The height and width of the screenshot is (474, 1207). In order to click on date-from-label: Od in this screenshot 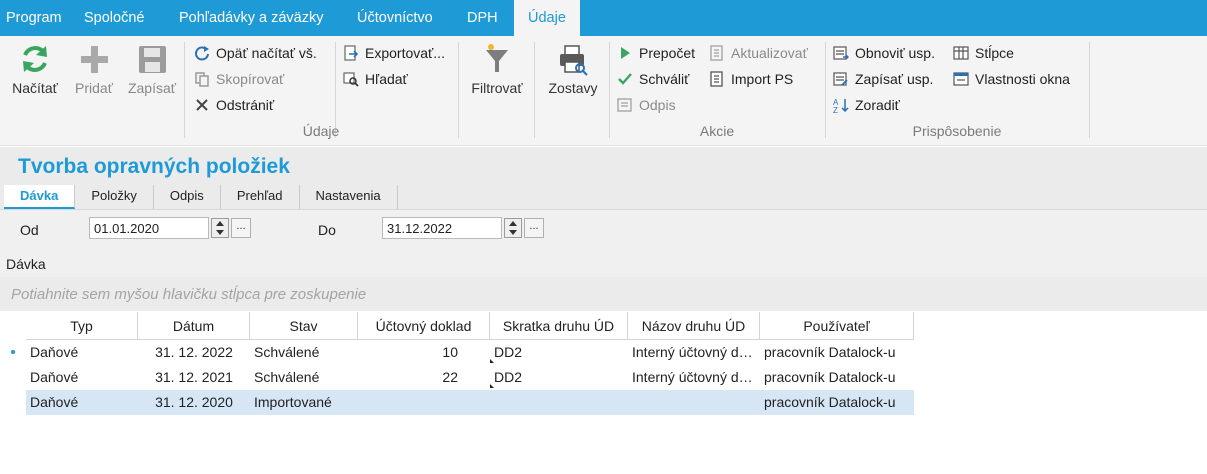, I will do `click(29, 230)`.